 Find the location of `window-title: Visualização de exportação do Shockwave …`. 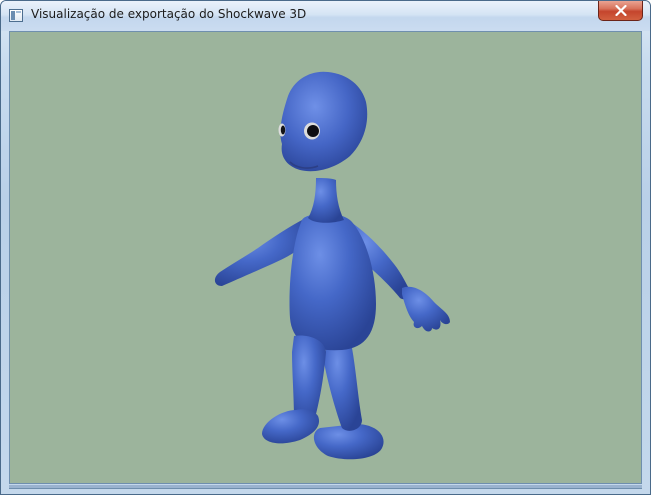

window-title: Visualização de exportação do Shockwave … is located at coordinates (169, 14).